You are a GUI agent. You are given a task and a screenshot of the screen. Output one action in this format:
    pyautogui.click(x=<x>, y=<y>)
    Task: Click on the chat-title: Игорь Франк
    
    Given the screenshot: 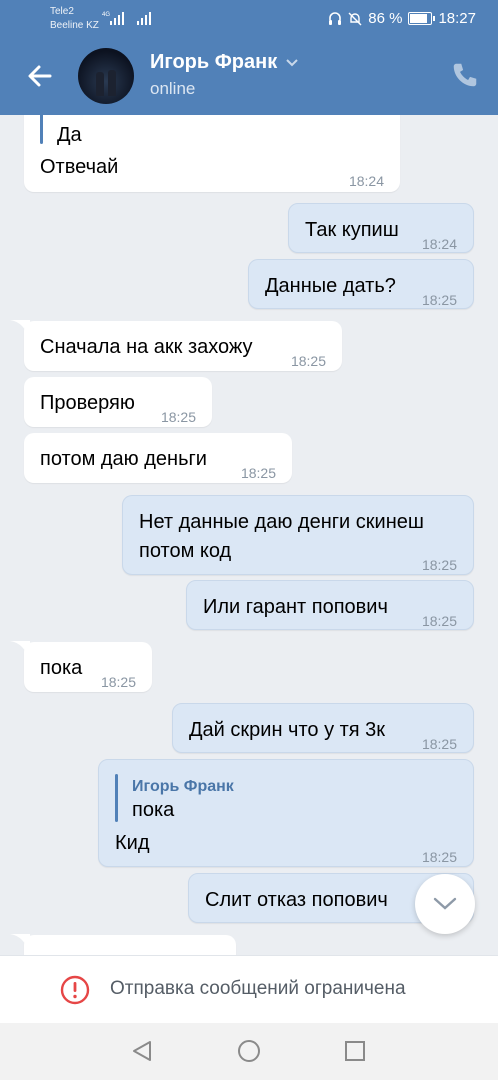 What is the action you would take?
    pyautogui.click(x=224, y=62)
    